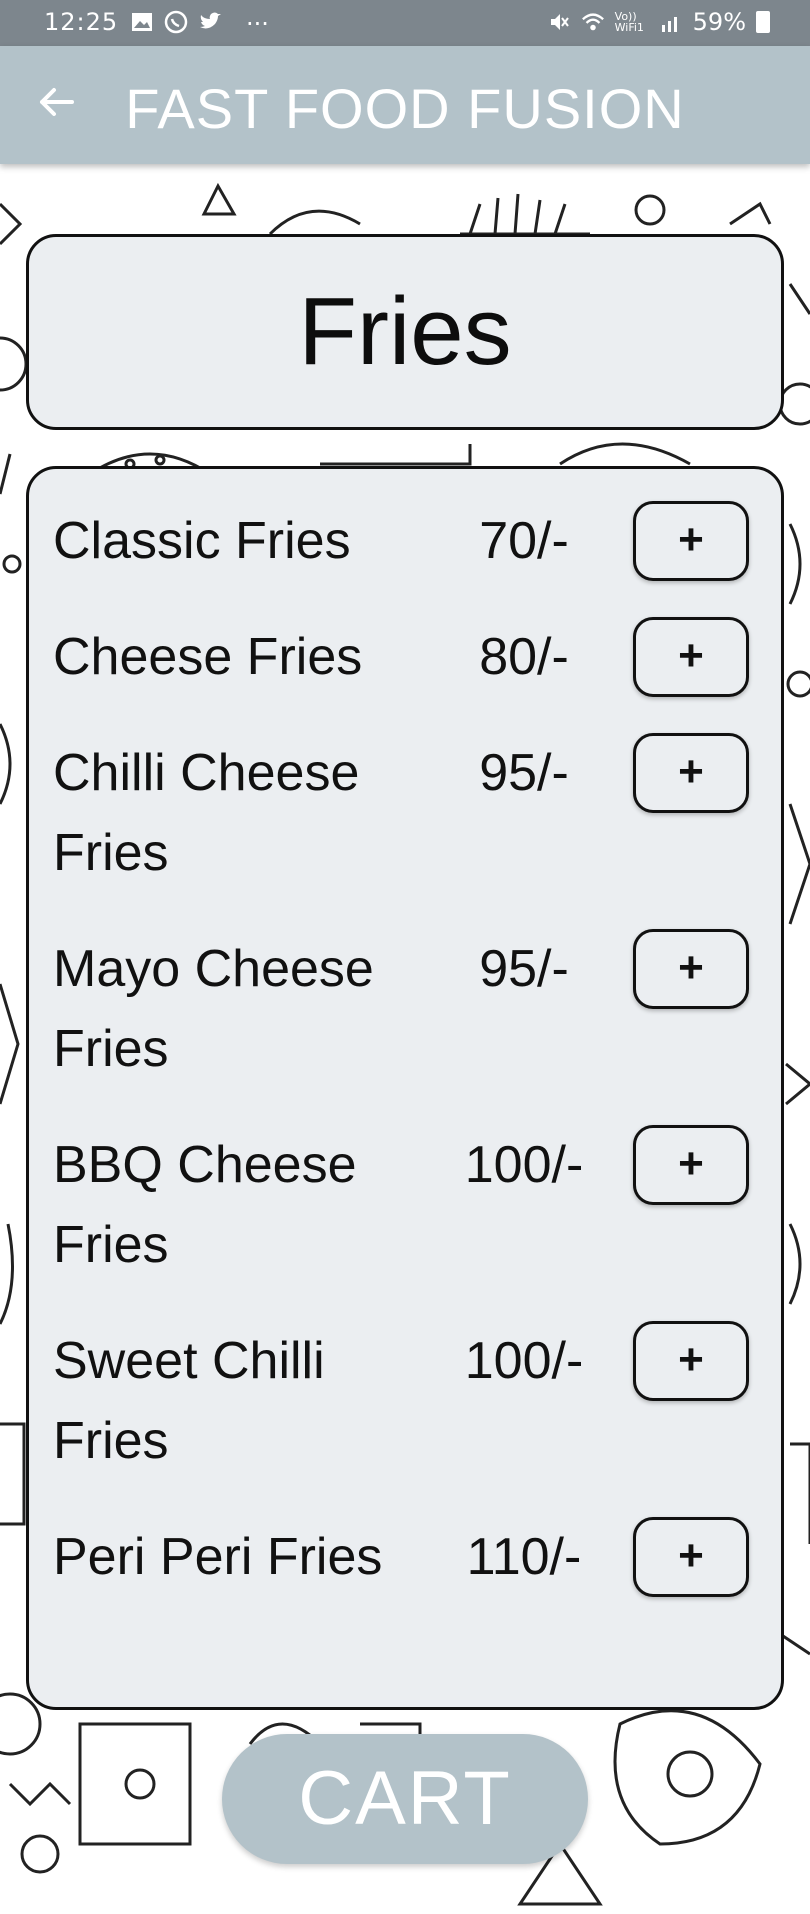 Image resolution: width=810 pixels, height=1914 pixels. I want to click on app-bar: FAST FOOD FUSION, so click(405, 105).